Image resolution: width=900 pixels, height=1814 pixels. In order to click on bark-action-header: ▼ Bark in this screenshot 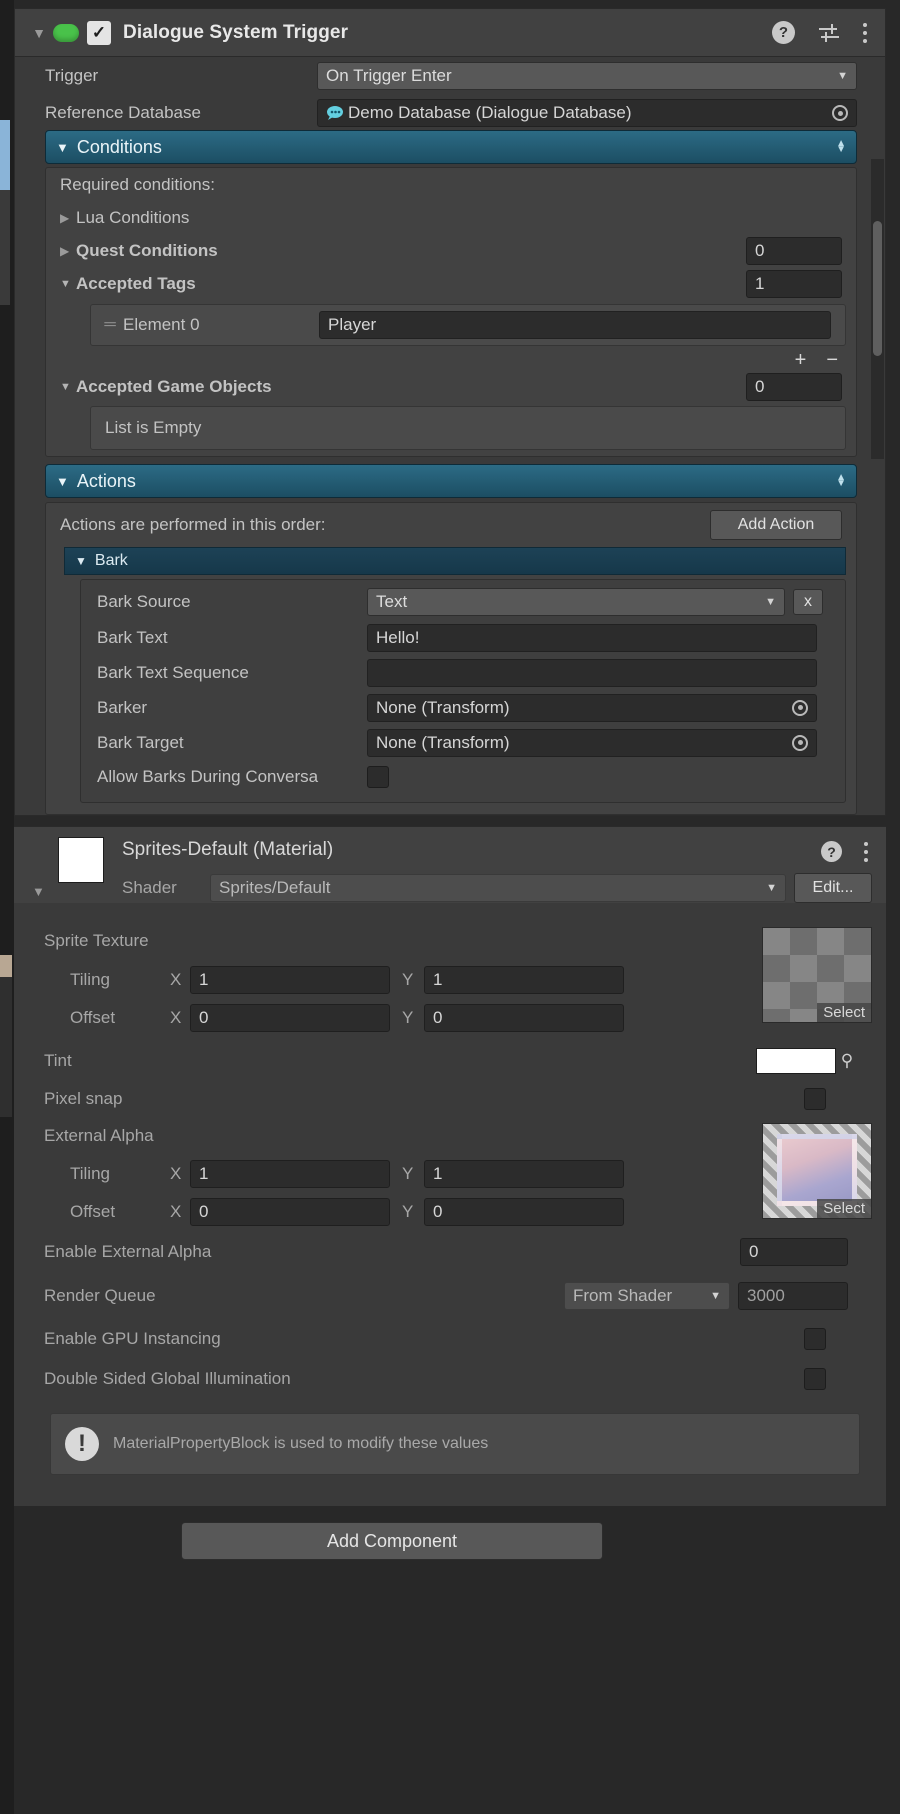, I will do `click(455, 561)`.